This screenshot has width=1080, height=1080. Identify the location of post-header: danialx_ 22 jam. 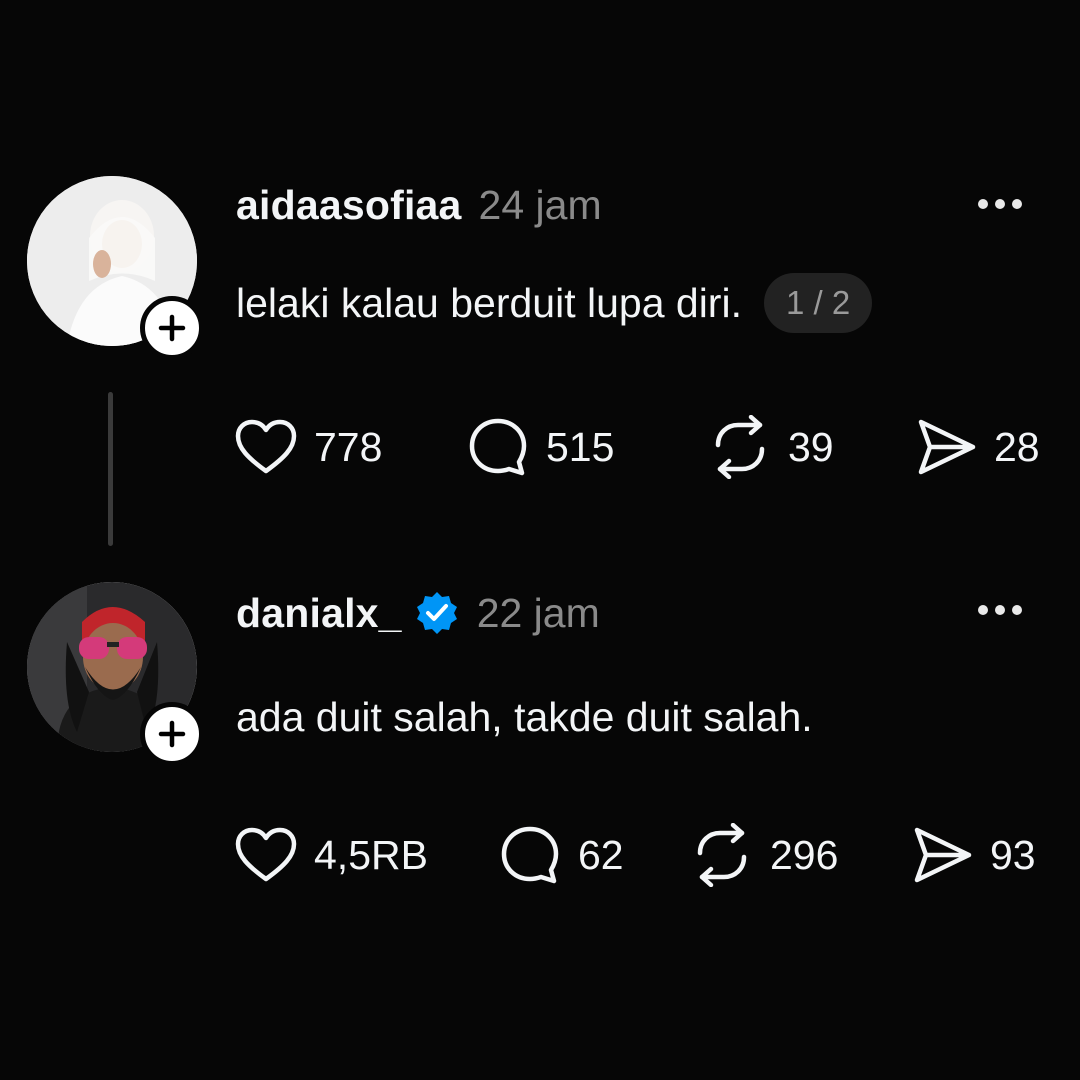
(418, 613).